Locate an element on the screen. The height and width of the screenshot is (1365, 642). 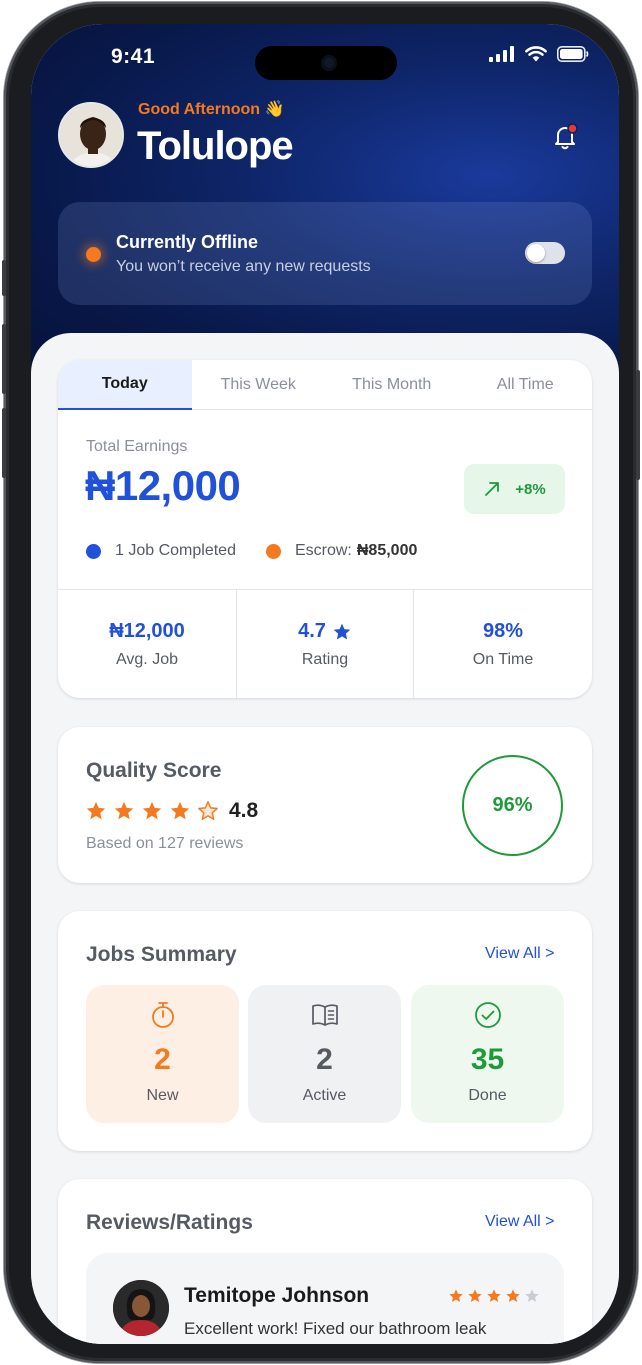
stat-label: Avg. Job is located at coordinates (147, 659).